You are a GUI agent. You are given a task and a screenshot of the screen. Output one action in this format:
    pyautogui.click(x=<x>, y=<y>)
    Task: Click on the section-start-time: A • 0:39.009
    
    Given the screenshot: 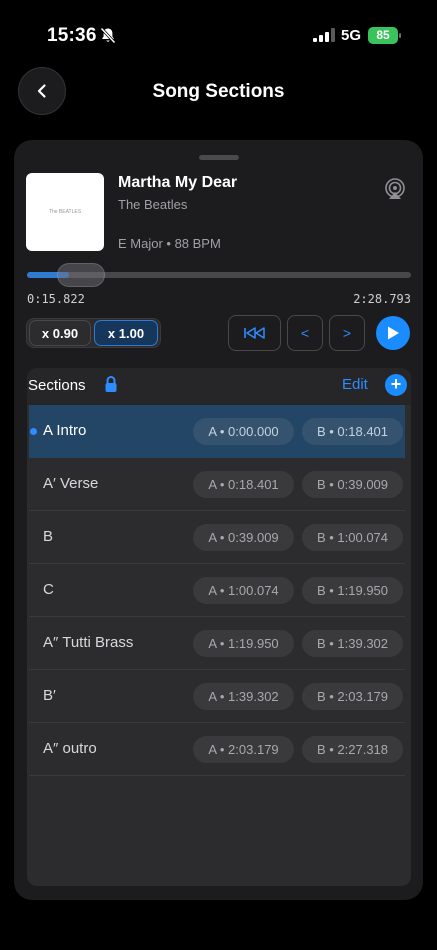 What is the action you would take?
    pyautogui.click(x=243, y=537)
    